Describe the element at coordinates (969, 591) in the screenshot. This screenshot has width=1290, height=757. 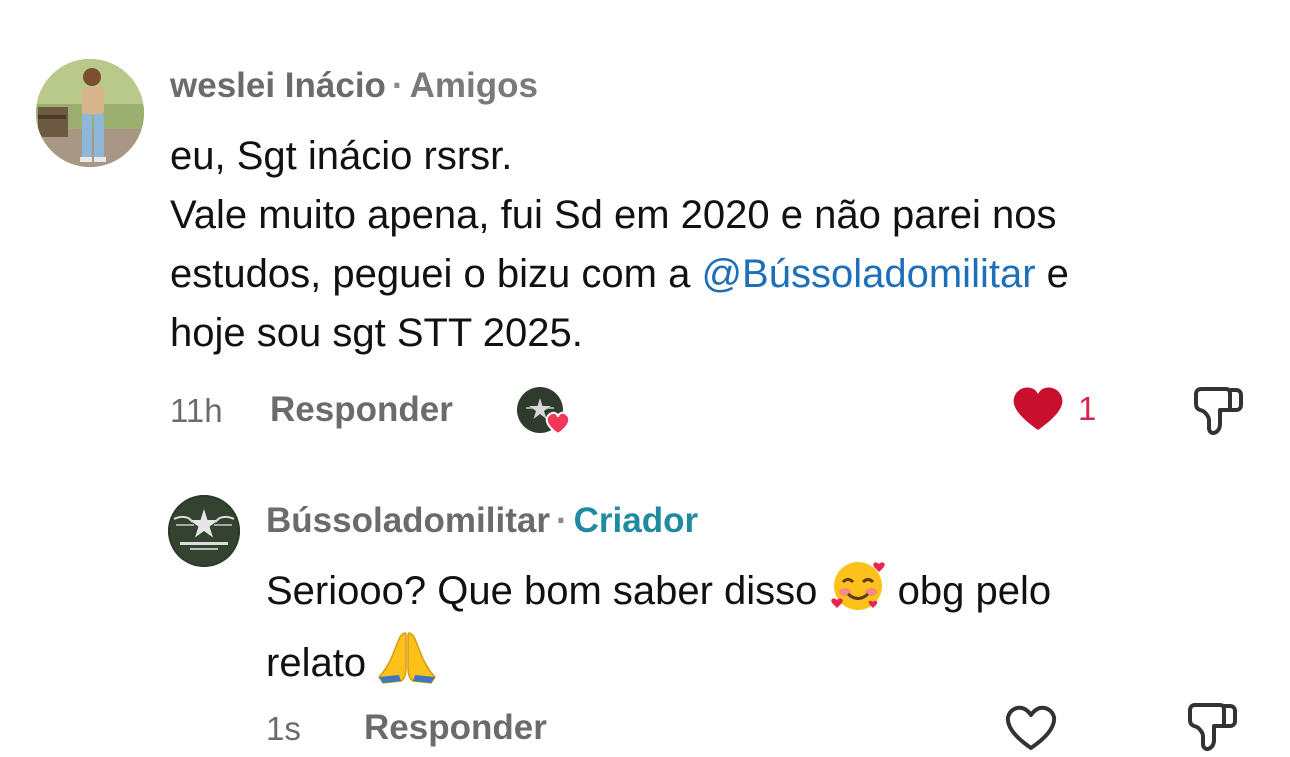
I see `comment-text: obg pelo` at that location.